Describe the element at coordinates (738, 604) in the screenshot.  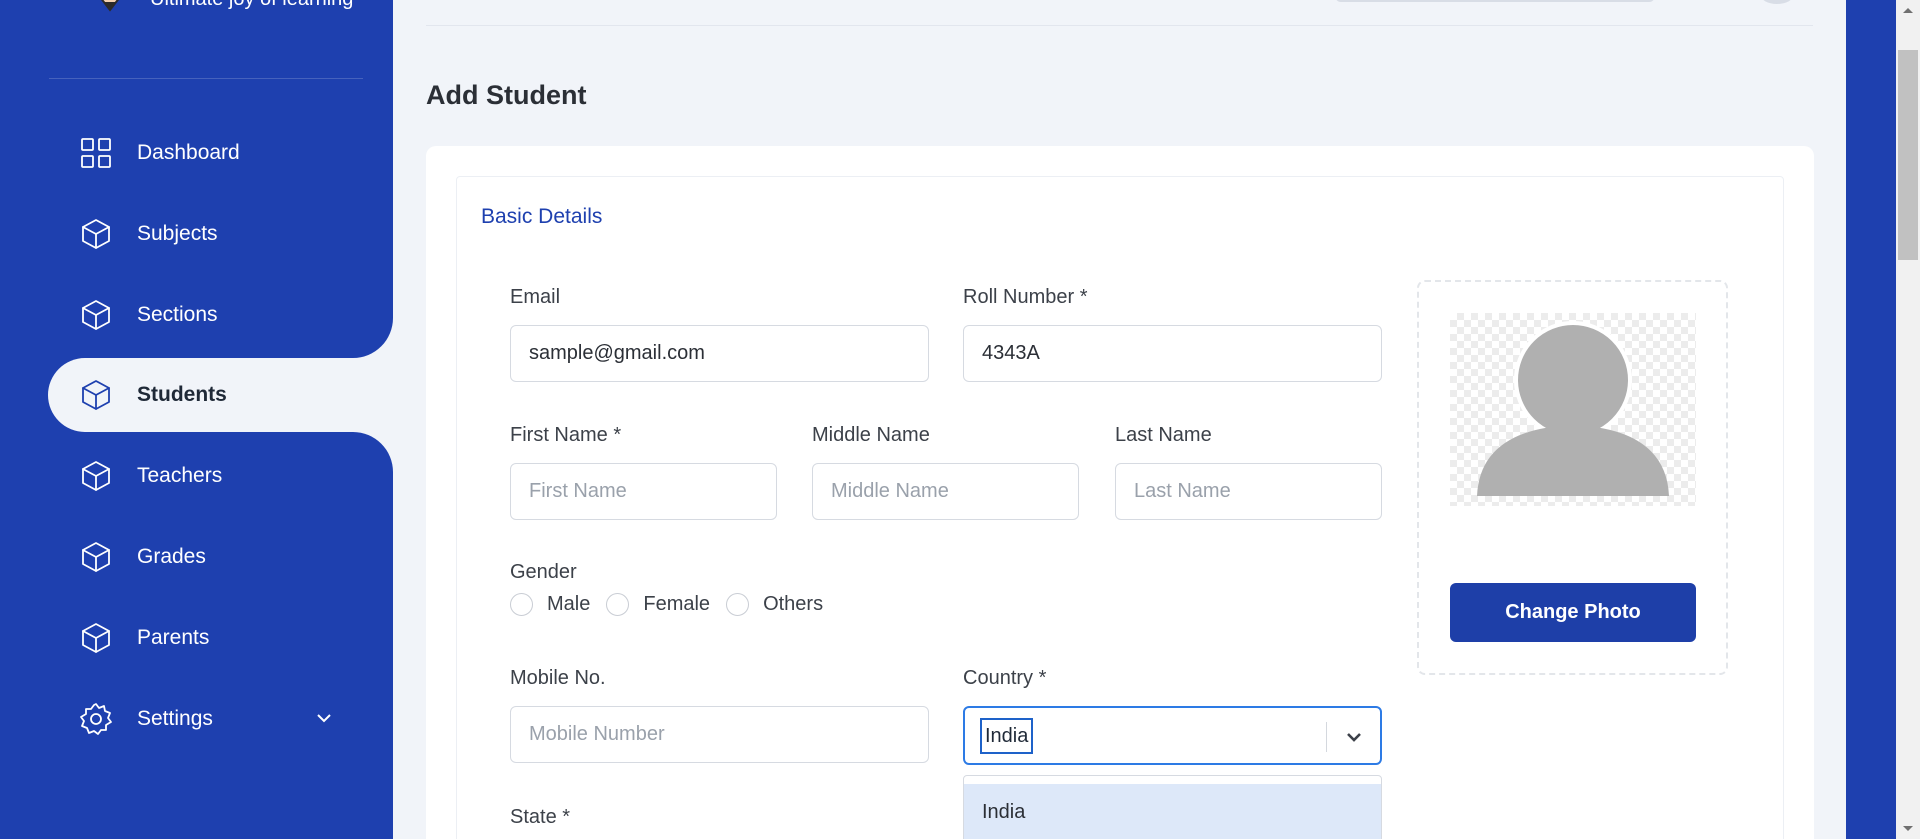
I see `radio-others` at that location.